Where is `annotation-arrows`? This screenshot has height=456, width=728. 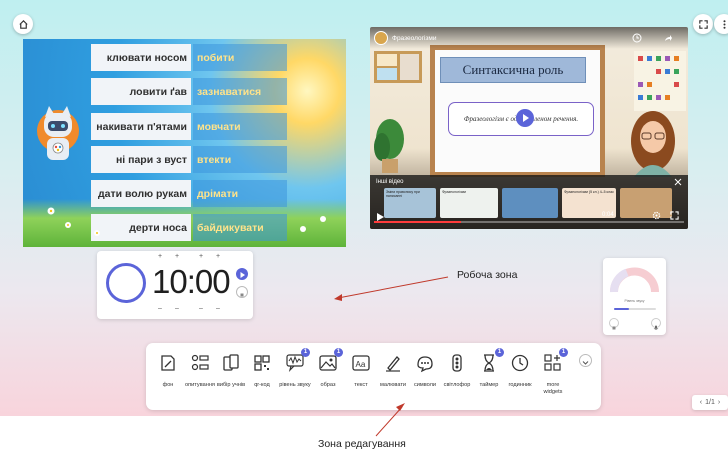 annotation-arrows is located at coordinates (391, 356).